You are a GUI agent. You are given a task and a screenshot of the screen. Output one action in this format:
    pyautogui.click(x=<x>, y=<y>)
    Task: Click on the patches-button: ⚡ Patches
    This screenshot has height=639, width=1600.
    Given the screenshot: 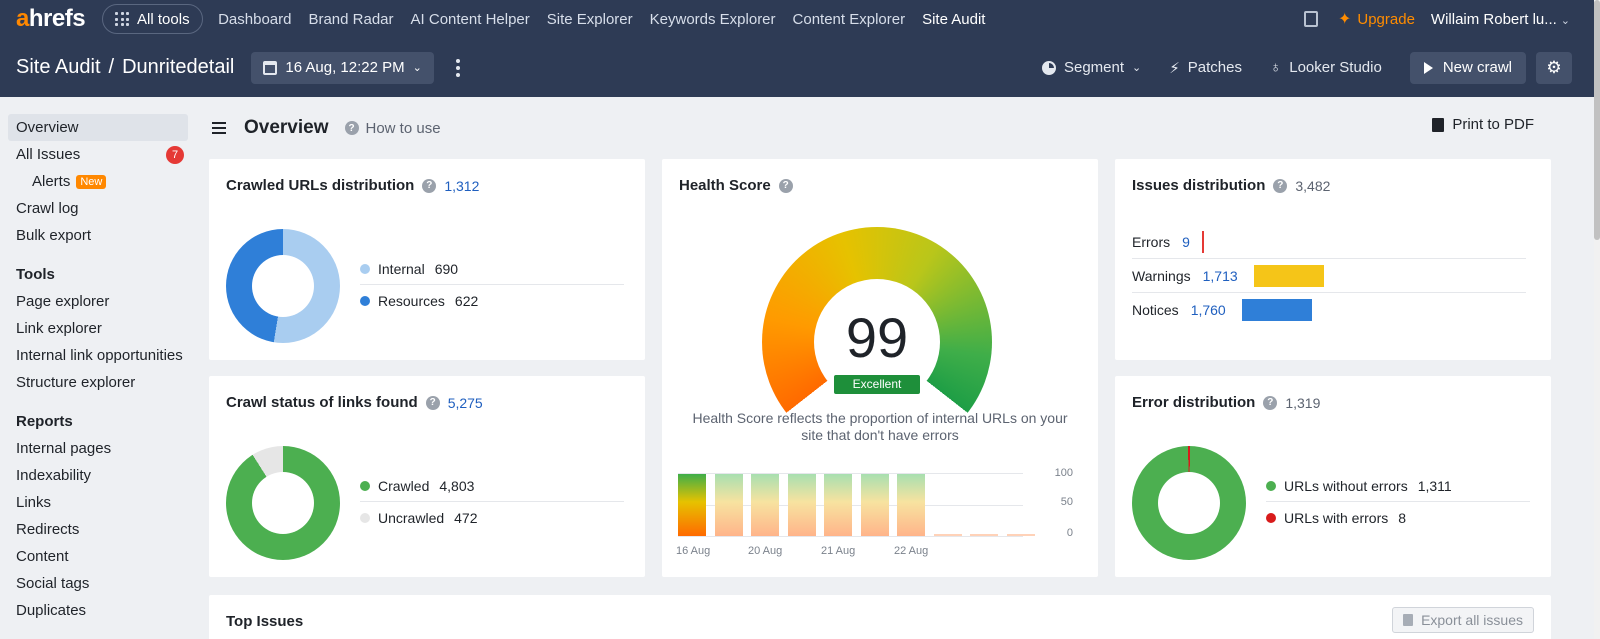 What is the action you would take?
    pyautogui.click(x=1205, y=68)
    